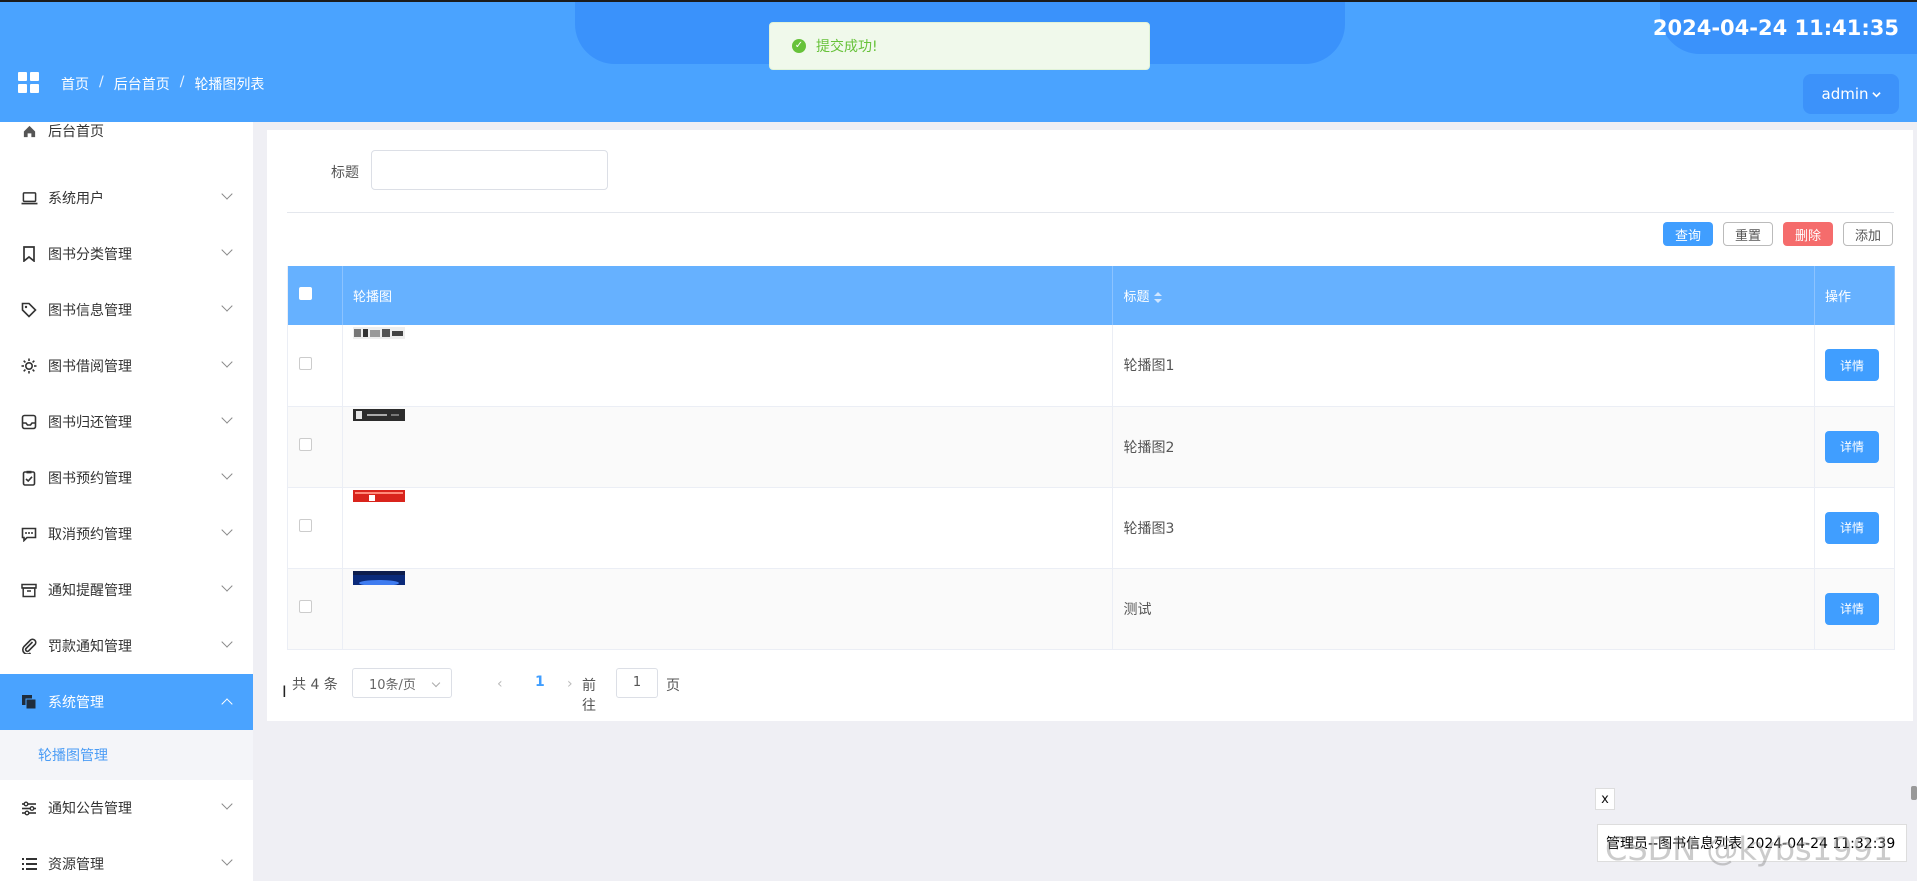 The width and height of the screenshot is (1917, 881). What do you see at coordinates (847, 47) in the screenshot?
I see `toast-message: 提交成功!` at bounding box center [847, 47].